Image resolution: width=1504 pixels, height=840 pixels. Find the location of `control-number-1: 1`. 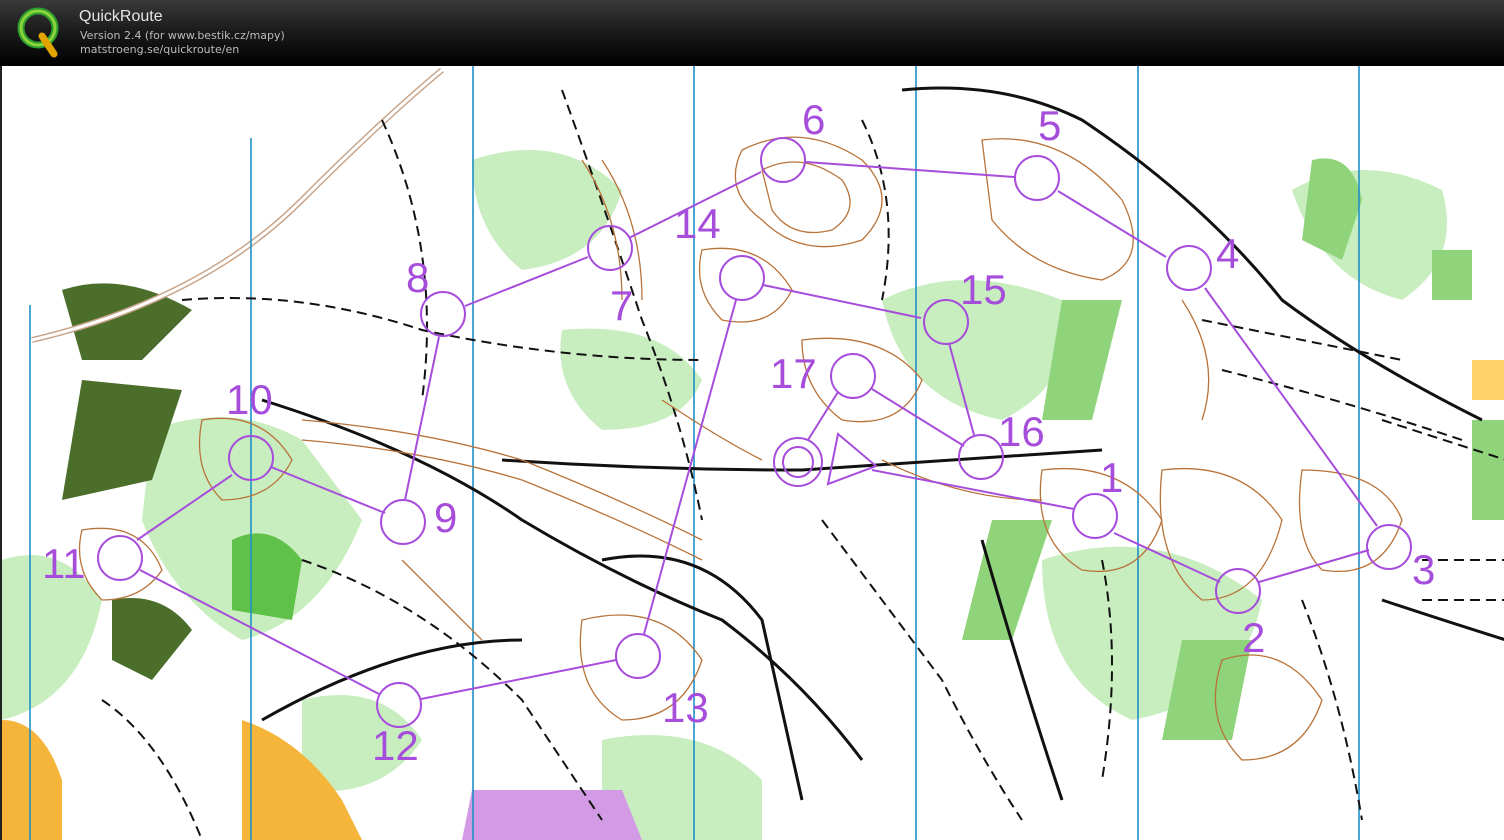

control-number-1: 1 is located at coordinates (1111, 477).